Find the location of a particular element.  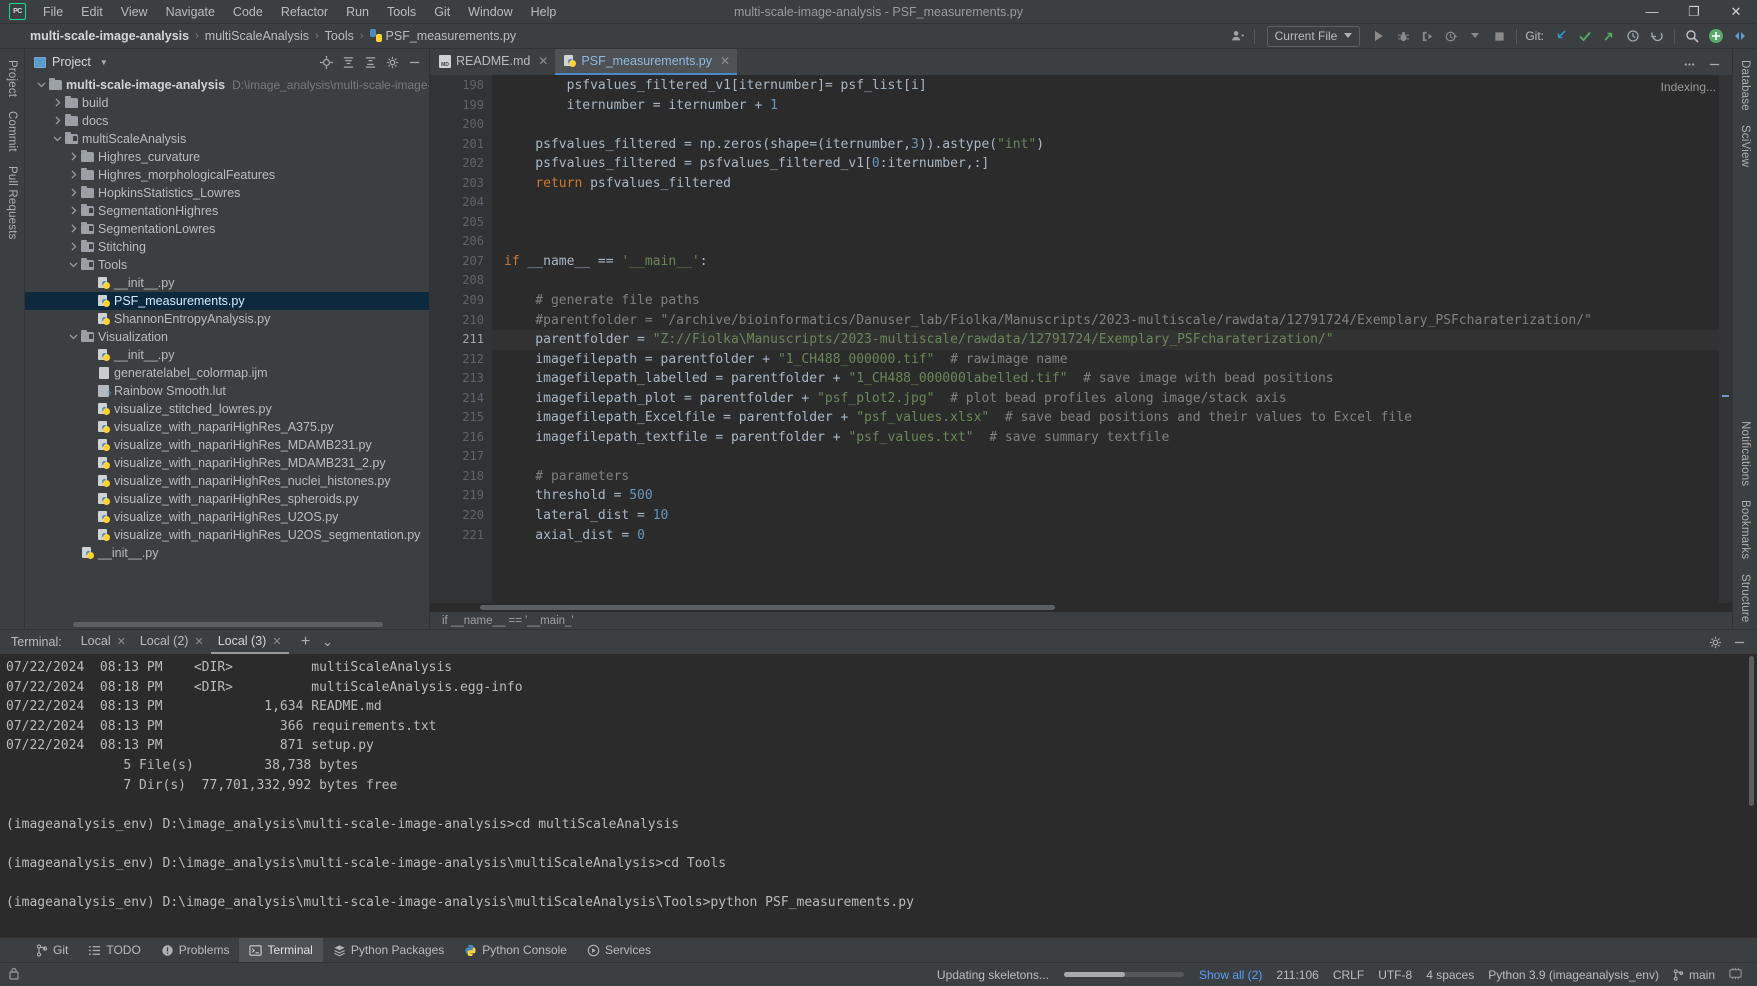

search-everywhere-icon is located at coordinates (1692, 36).